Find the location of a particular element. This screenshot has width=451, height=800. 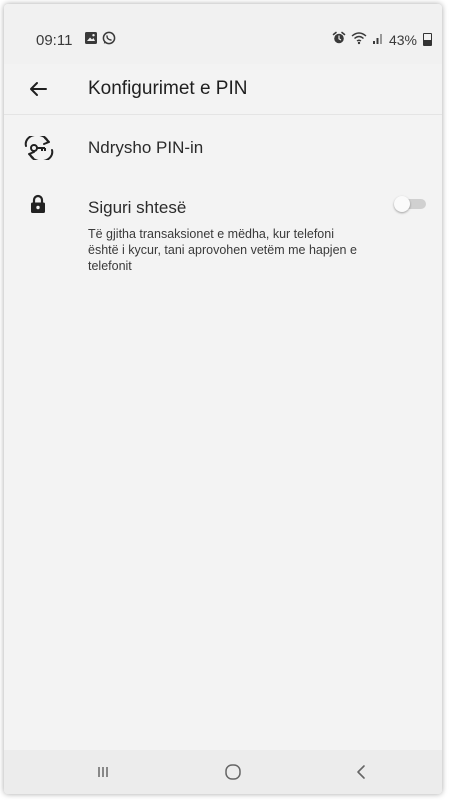

system-back-button is located at coordinates (361, 772).